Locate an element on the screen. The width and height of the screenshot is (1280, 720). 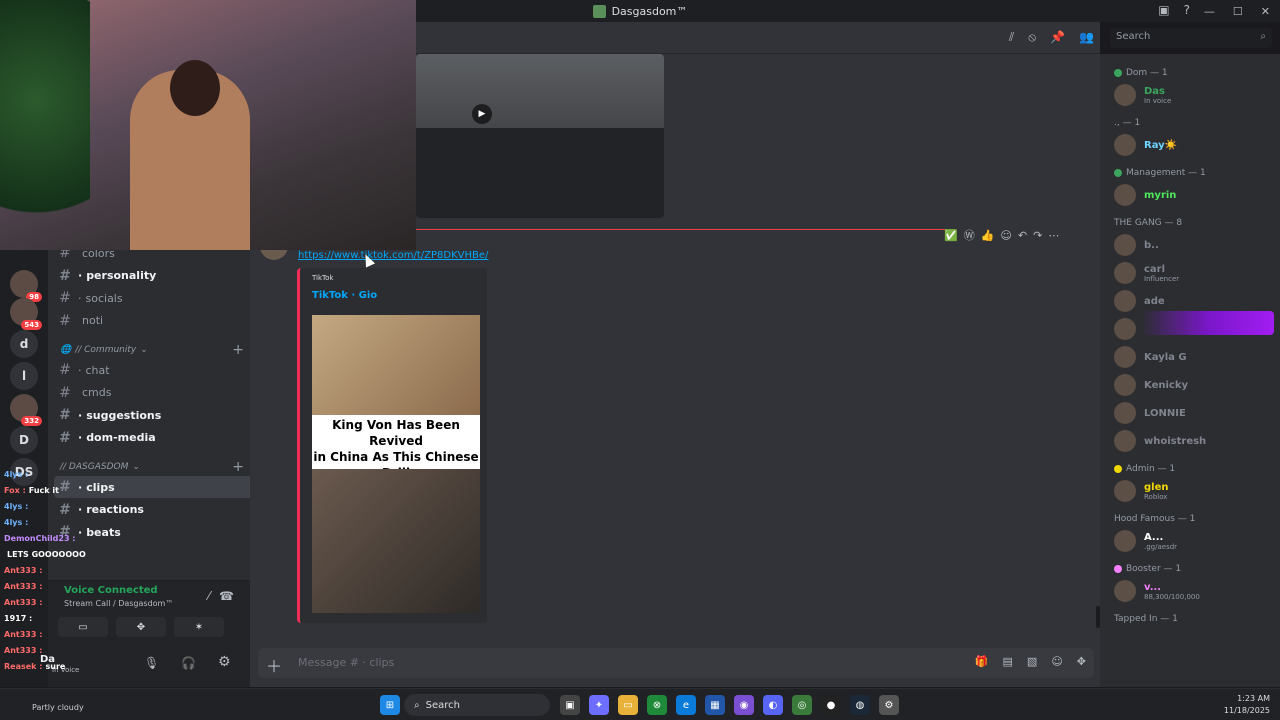
new-messages-divider is located at coordinates (681, 229).